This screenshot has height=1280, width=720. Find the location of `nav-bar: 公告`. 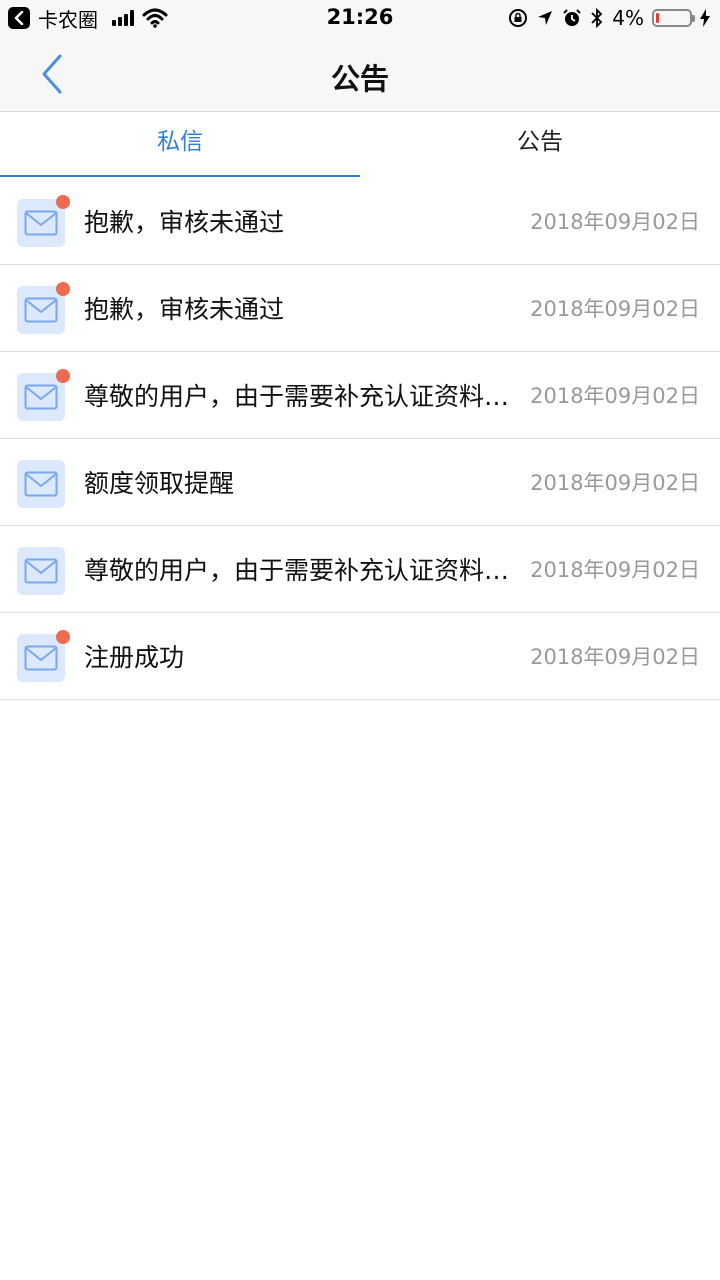

nav-bar: 公告 is located at coordinates (360, 74).